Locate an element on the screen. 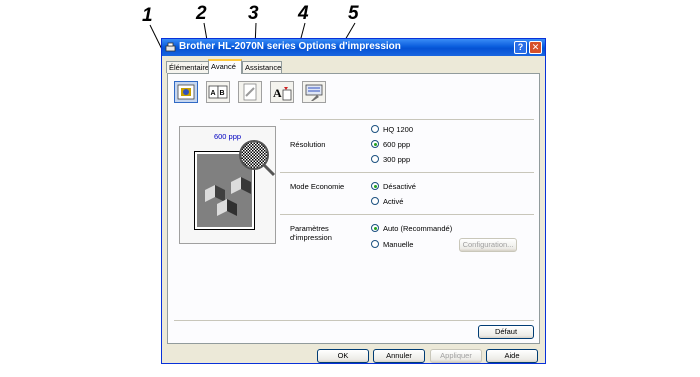 The height and width of the screenshot is (377, 700). radio-auto: Auto (Recommandé) is located at coordinates (411, 228).